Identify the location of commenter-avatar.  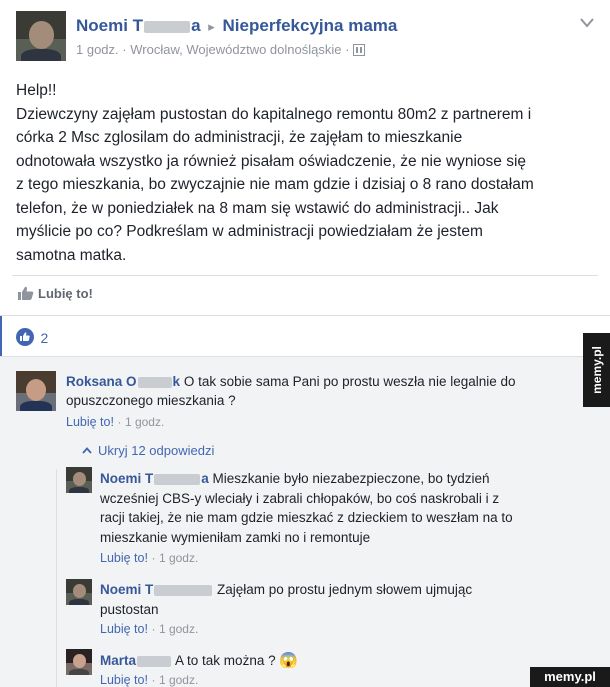
(36, 391).